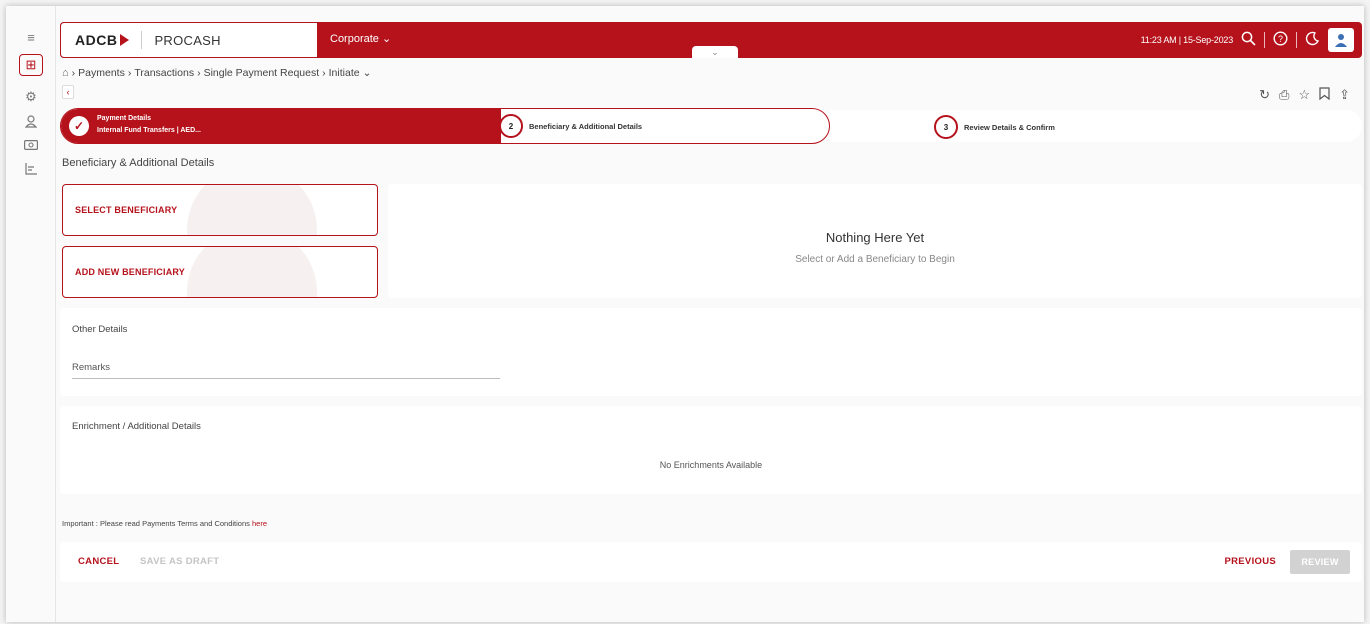 This screenshot has width=1370, height=624. Describe the element at coordinates (100, 329) in the screenshot. I see `panel-title: Other Details` at that location.